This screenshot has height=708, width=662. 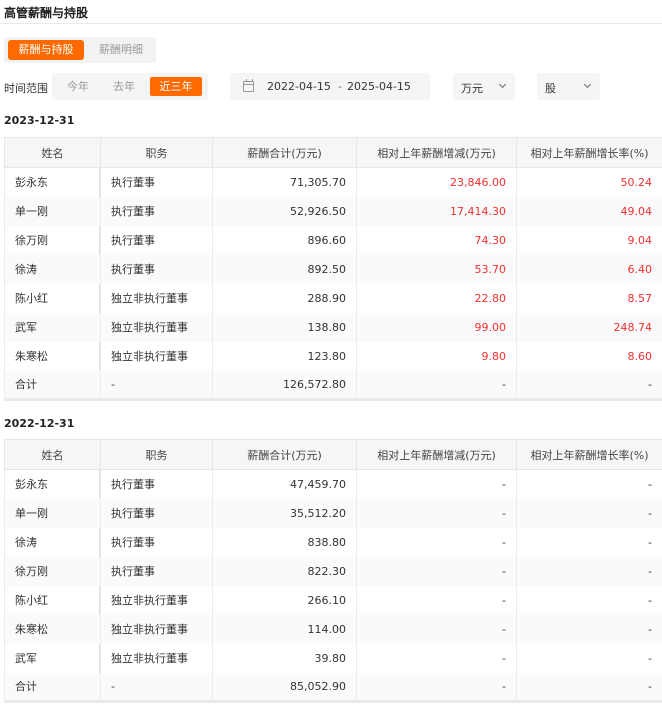 What do you see at coordinates (333, 356) in the screenshot?
I see `table-row: 朱寒松 独立非执行董事 123.80 9.80 8.60` at bounding box center [333, 356].